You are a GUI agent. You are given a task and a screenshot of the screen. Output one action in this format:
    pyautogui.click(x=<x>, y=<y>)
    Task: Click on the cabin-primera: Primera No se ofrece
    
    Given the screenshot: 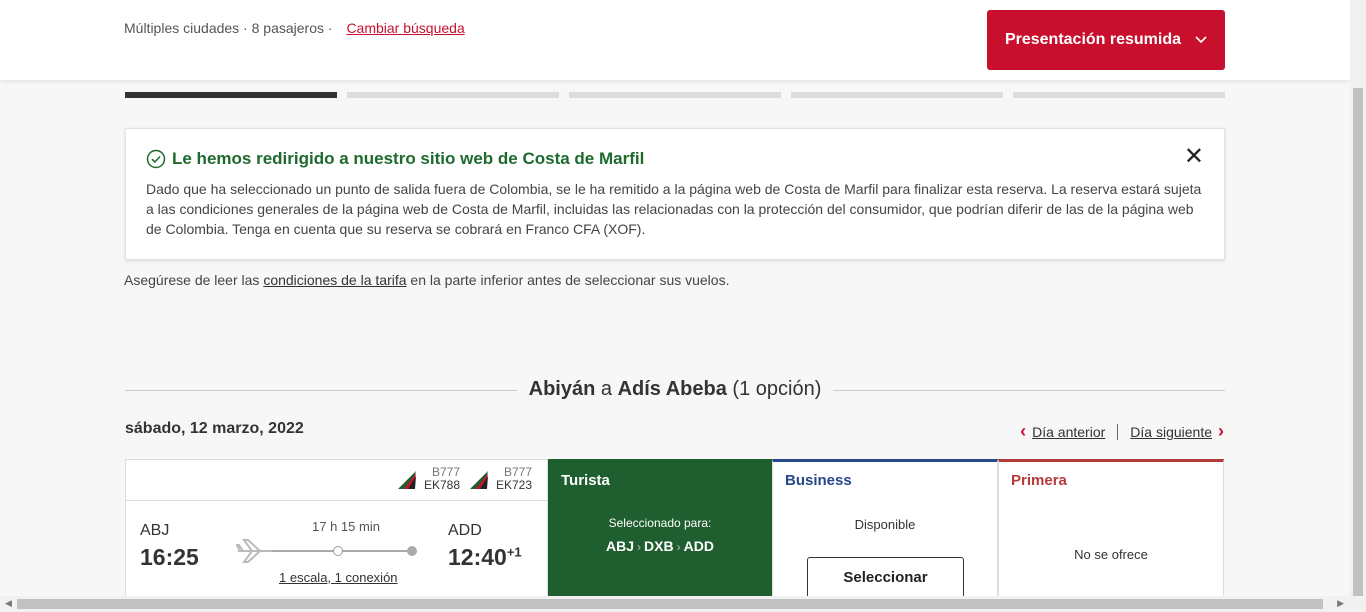 What is the action you would take?
    pyautogui.click(x=1111, y=529)
    